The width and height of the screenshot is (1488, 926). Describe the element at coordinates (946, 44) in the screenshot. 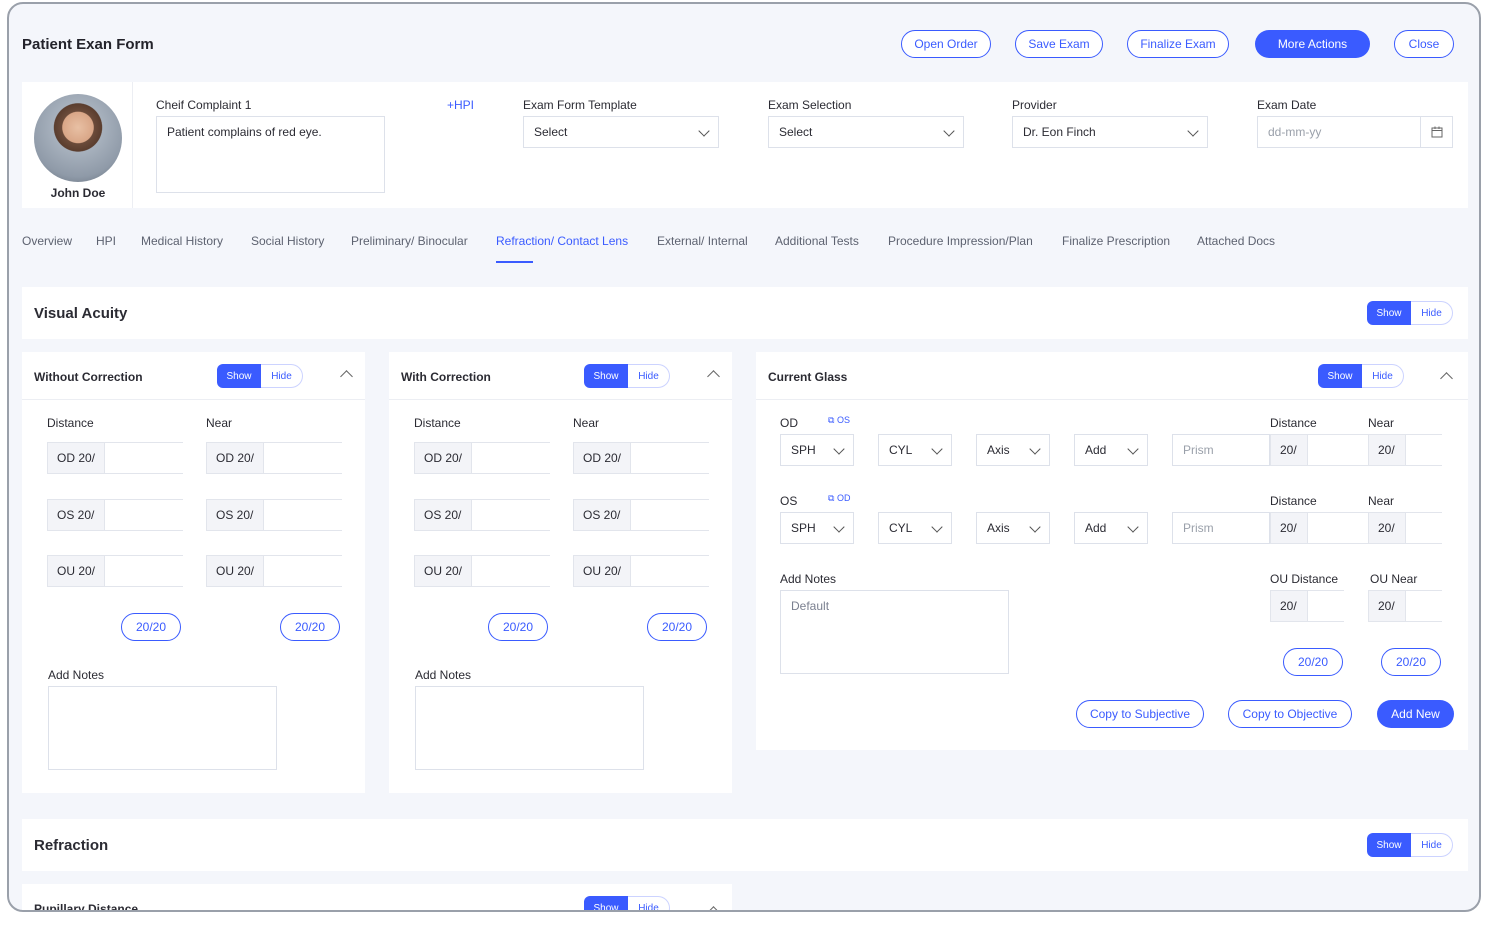

I see `open-order-button: Open Order` at that location.